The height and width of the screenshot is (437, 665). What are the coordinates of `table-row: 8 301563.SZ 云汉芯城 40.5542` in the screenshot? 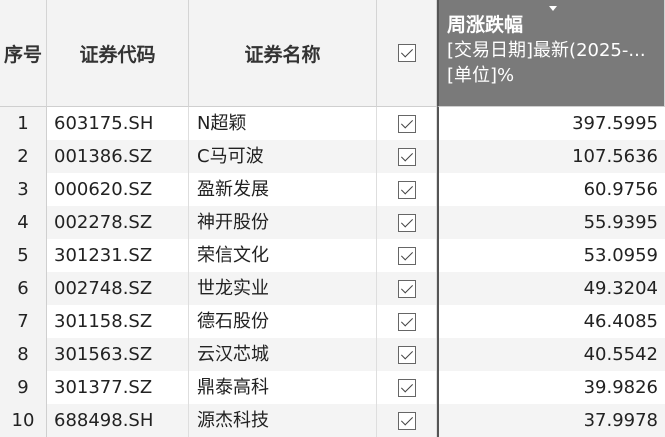 It's located at (332, 354).